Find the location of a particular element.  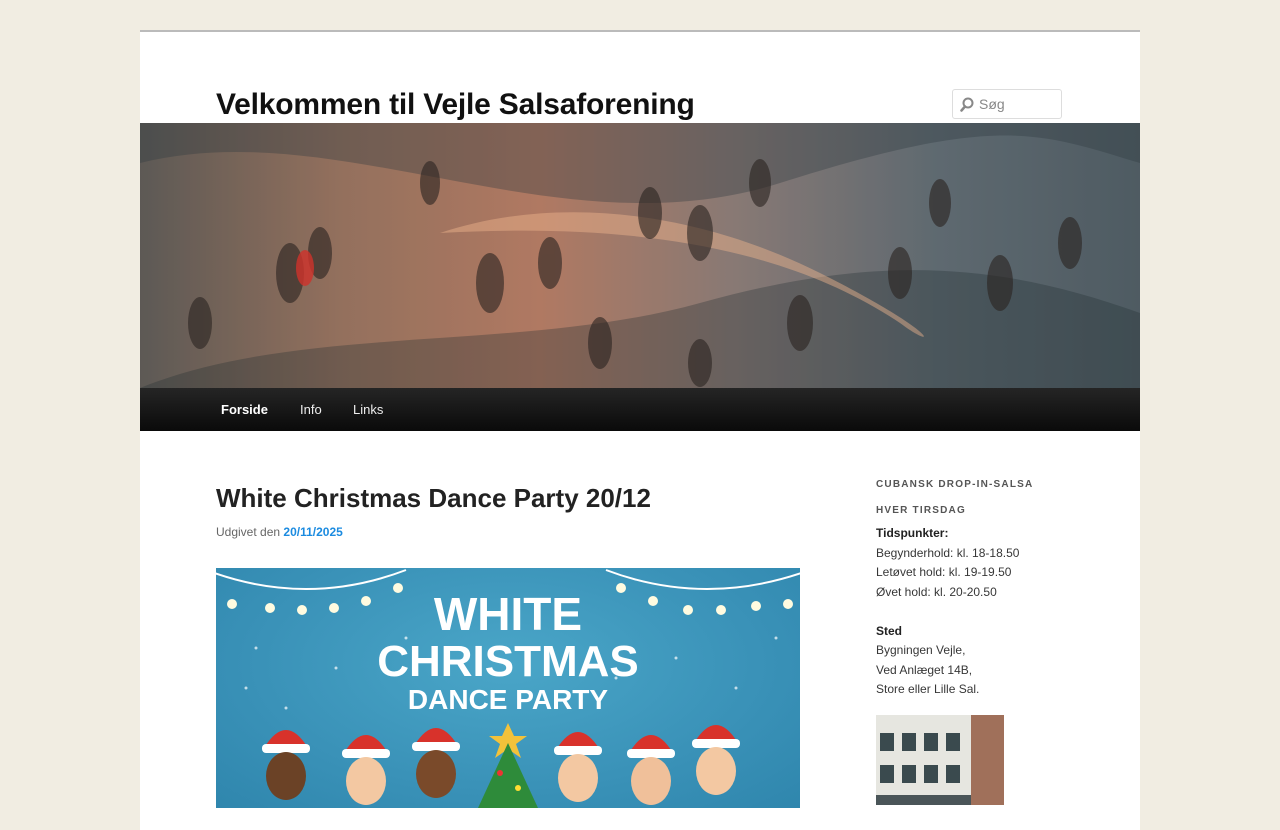

post-meta: Udgivet den 20/11/2025 is located at coordinates (279, 532).